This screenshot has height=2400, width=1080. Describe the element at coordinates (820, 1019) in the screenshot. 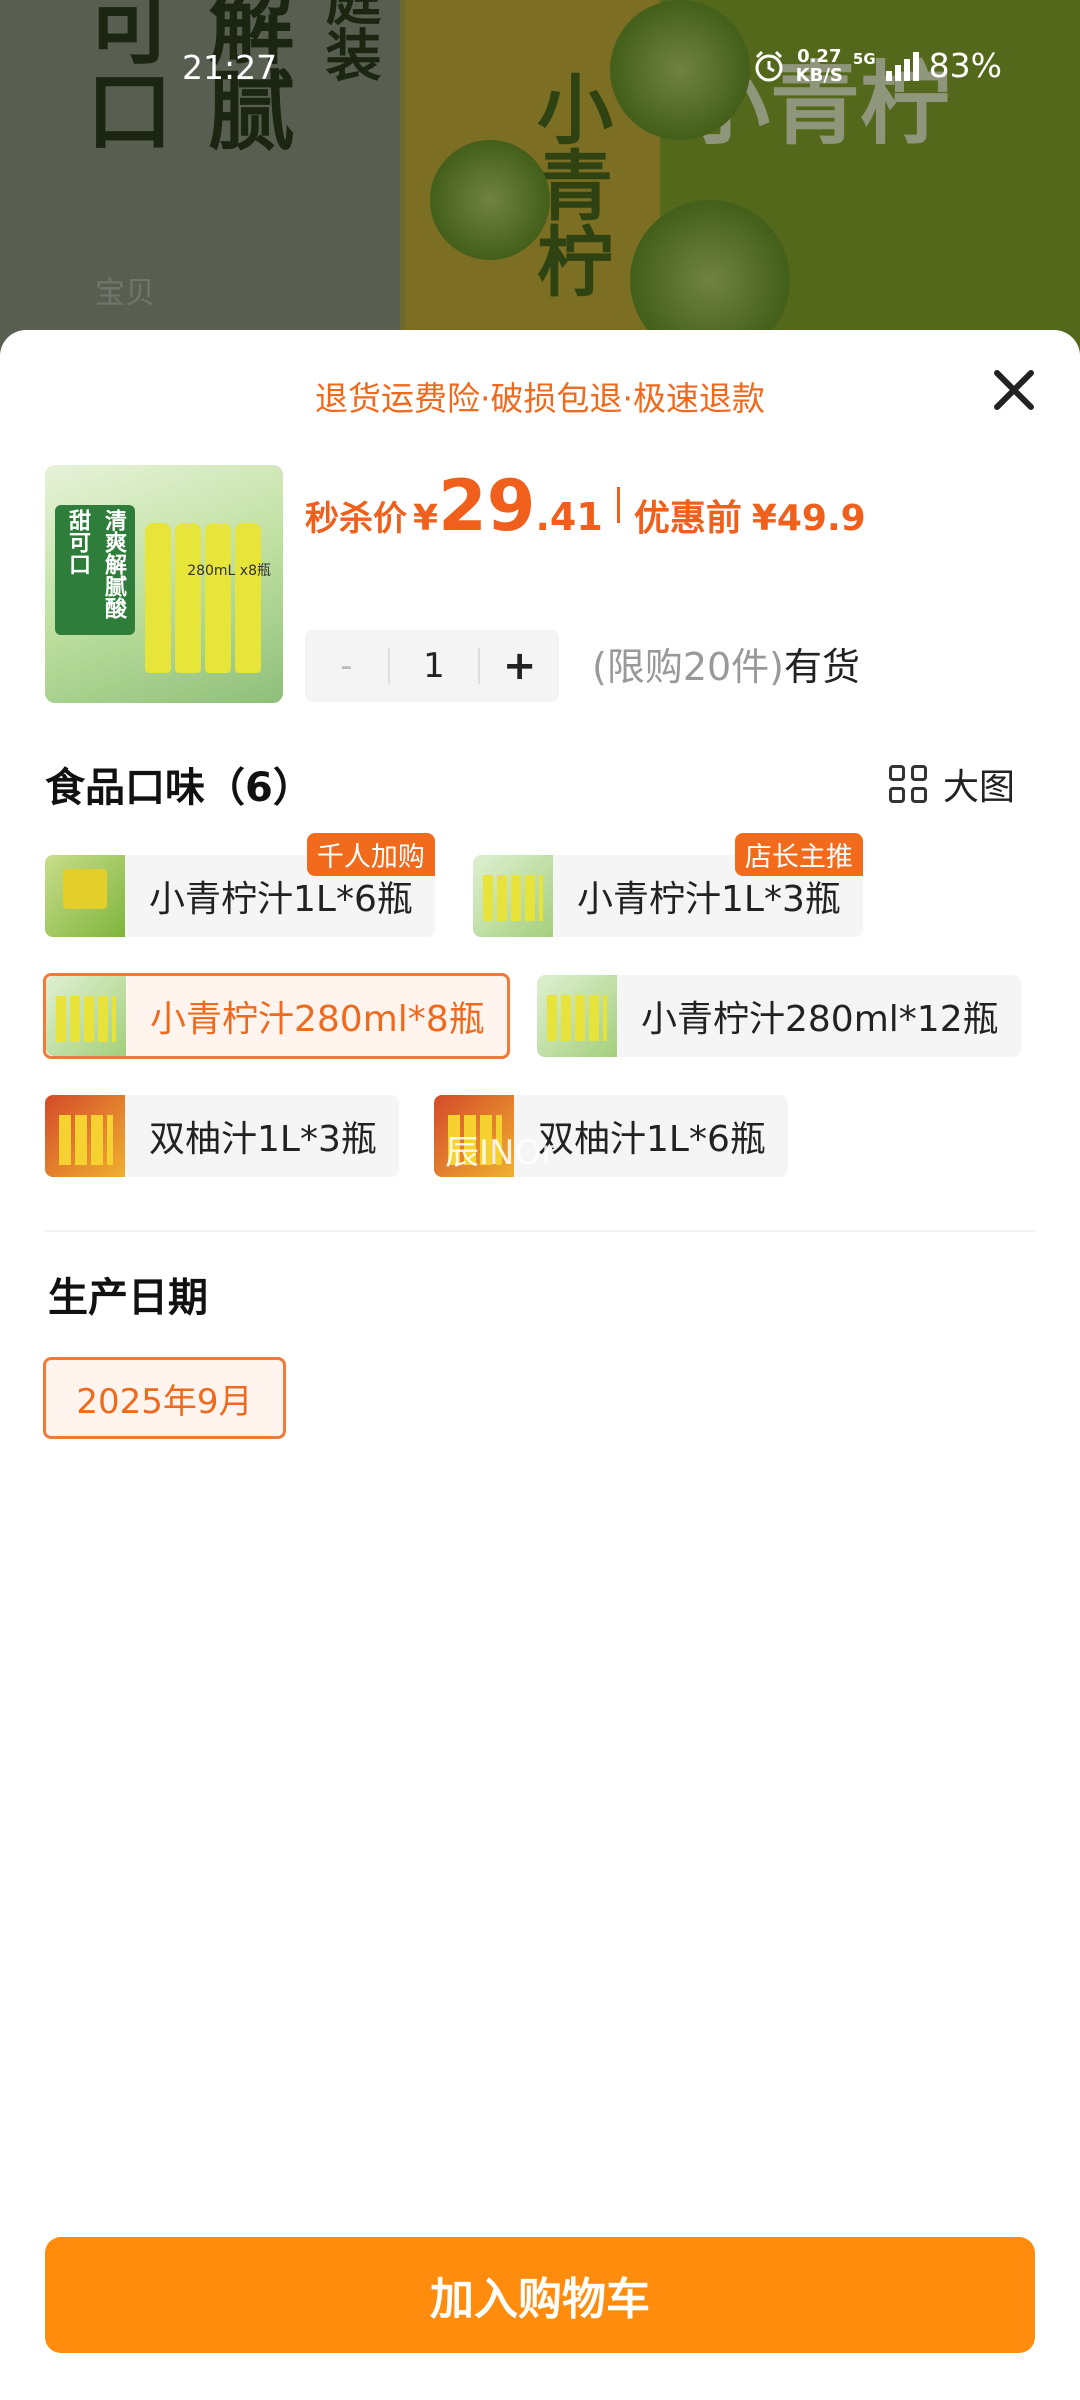

I see `option-label: 小青柠汁280ml*12瓶` at that location.